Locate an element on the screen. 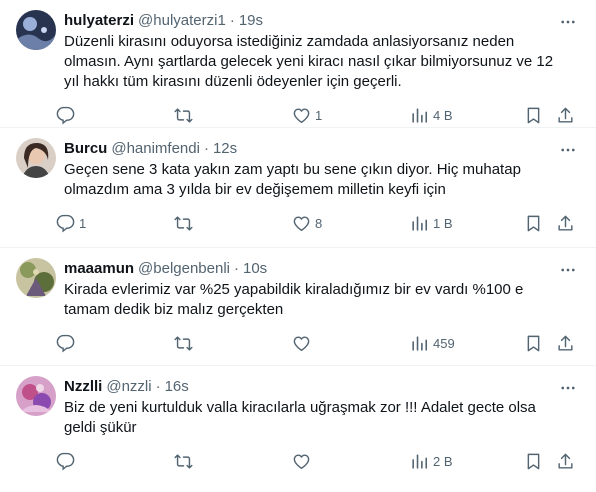  user-handle: @hanimfendi is located at coordinates (155, 148).